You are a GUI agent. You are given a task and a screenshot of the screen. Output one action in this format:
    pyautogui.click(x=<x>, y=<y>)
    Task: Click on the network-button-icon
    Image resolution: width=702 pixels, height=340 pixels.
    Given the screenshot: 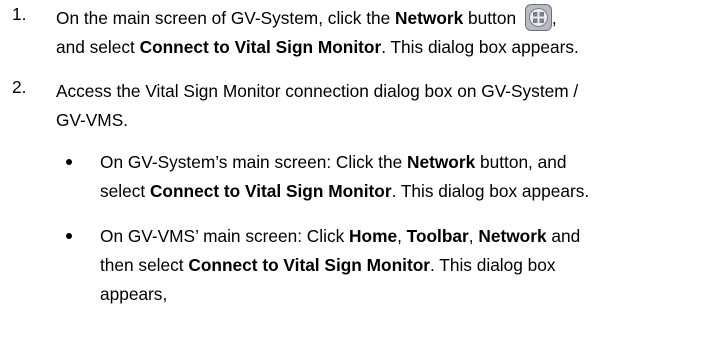 What is the action you would take?
    pyautogui.click(x=538, y=17)
    